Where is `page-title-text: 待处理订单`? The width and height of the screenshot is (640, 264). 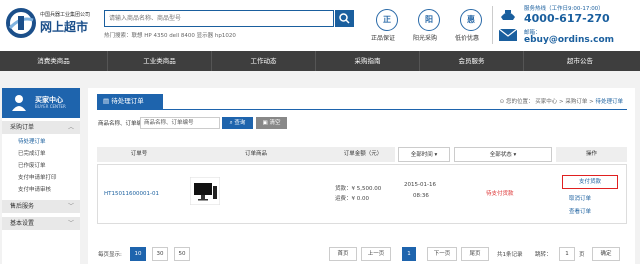
page-title-text: 待处理订单 is located at coordinates (127, 101).